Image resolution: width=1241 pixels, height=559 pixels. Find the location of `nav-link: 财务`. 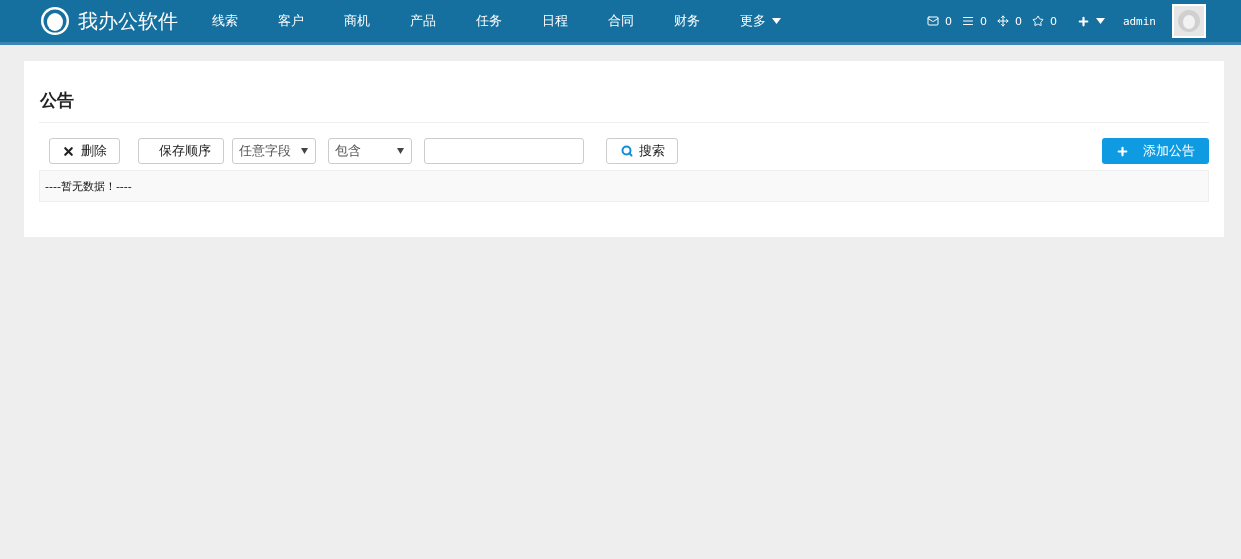

nav-link: 财务 is located at coordinates (687, 21).